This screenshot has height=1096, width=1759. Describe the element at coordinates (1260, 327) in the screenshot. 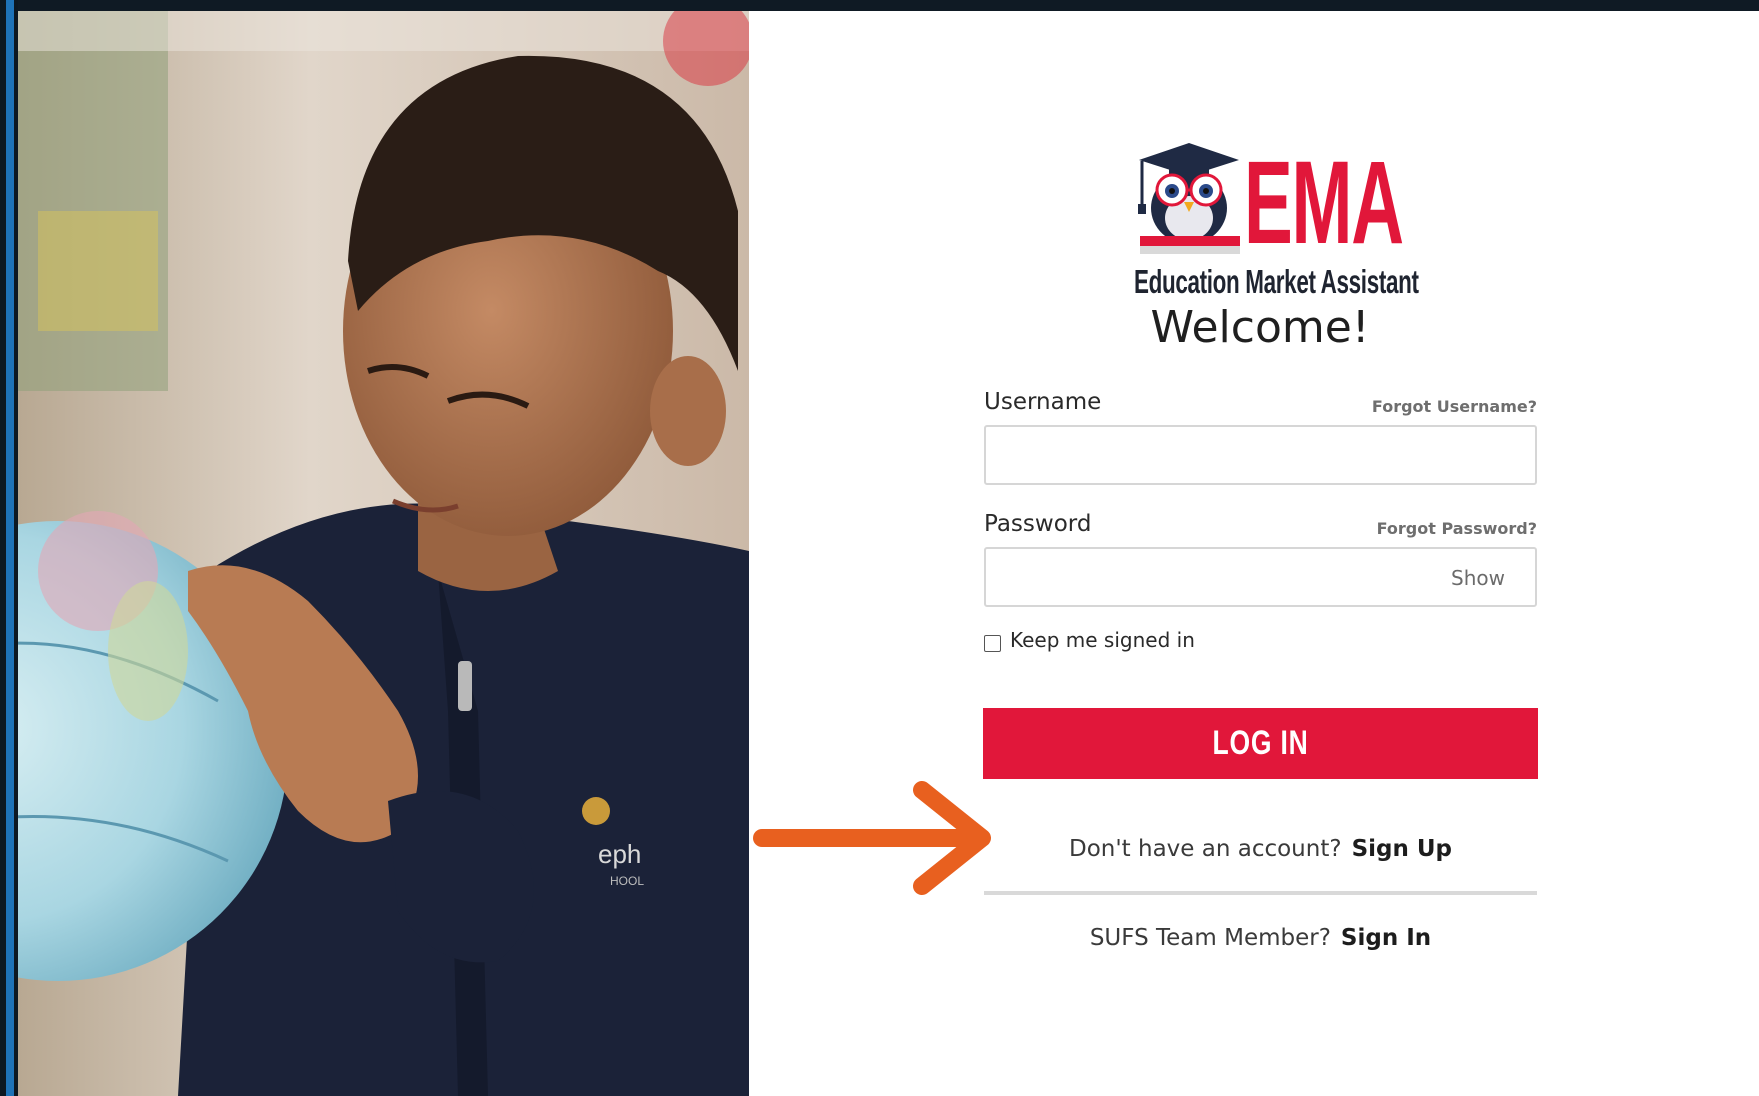

I see `welcome-heading: Welcome!` at that location.